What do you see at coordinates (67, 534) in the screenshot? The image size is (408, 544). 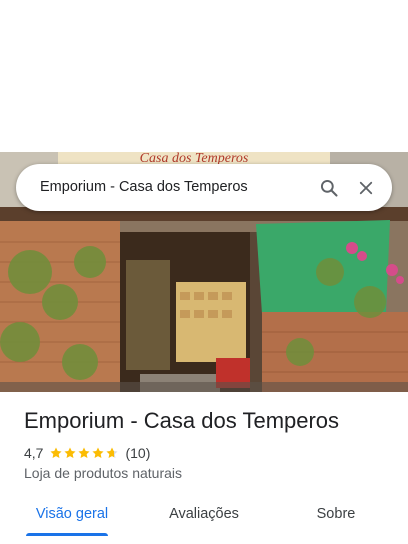 I see `active-tab-indicator` at bounding box center [67, 534].